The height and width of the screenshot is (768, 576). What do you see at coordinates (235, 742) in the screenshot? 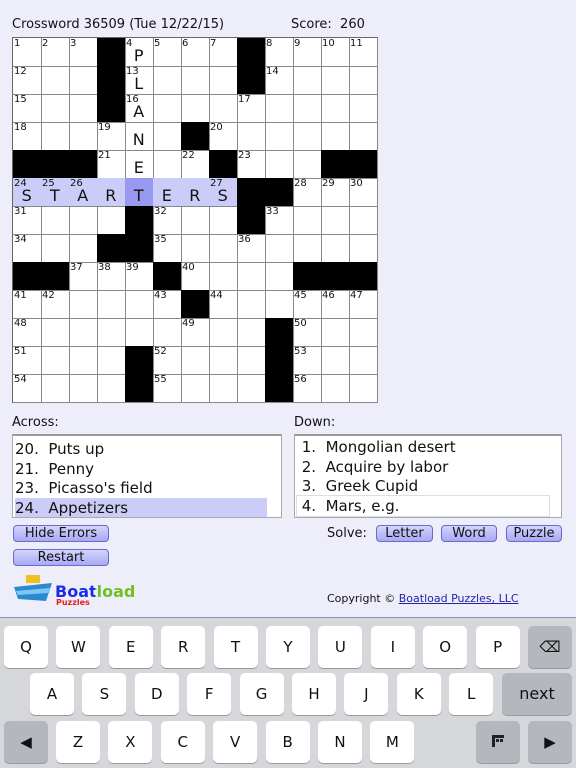
I see `key-v: V` at bounding box center [235, 742].